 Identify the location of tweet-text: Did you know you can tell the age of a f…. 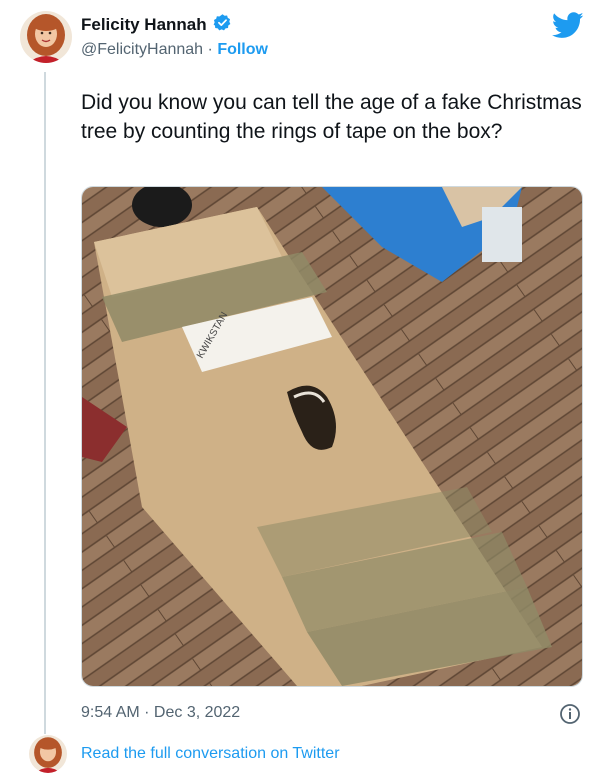
(331, 117).